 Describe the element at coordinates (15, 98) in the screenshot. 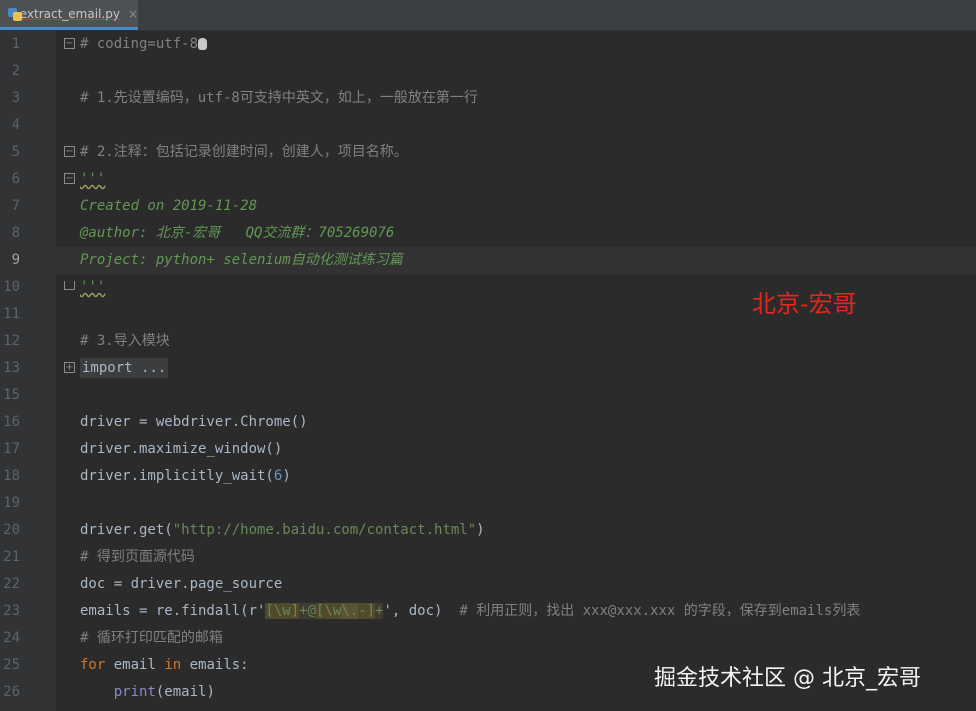

I see `line-number: 3` at that location.